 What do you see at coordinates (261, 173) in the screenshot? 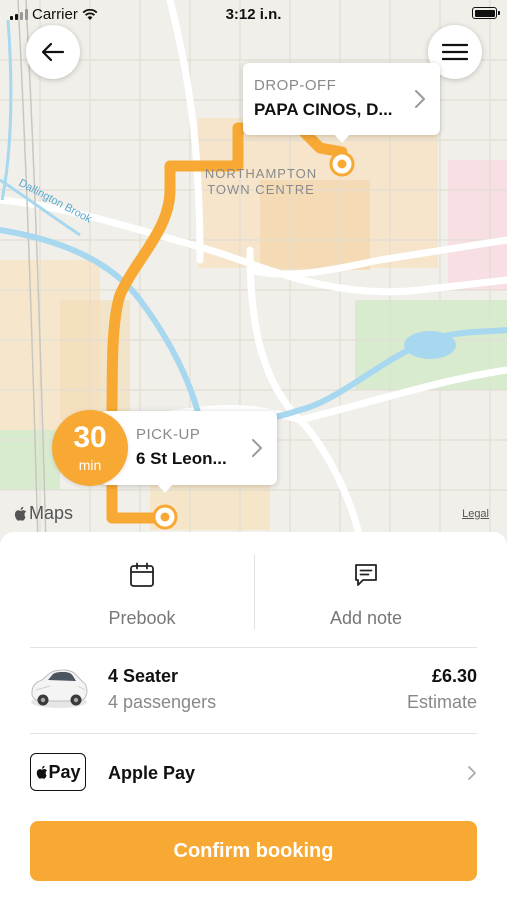
I see `town-label-line1: NORTHAMPTON` at bounding box center [261, 173].